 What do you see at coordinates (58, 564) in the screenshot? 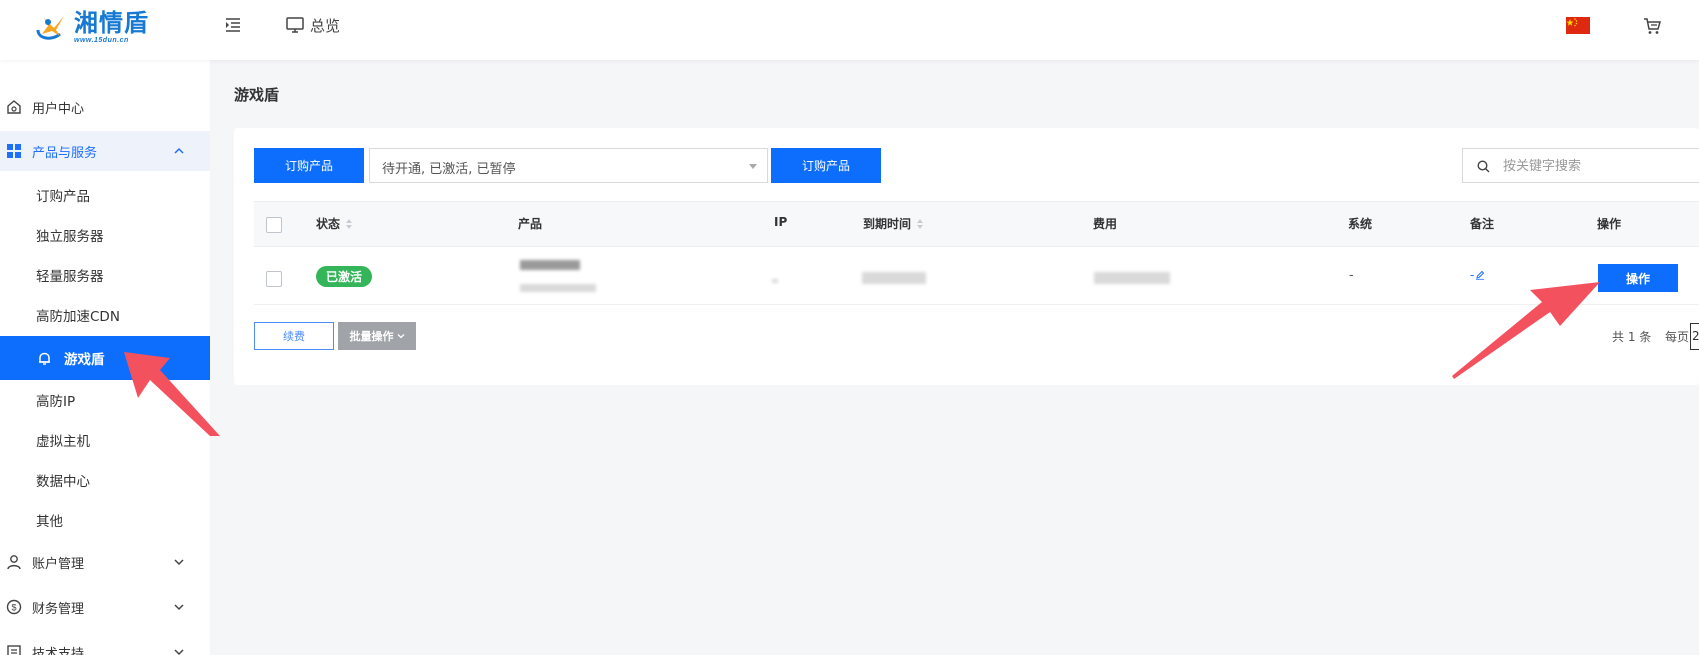
I see `sidebar-item-label: 账户管理` at bounding box center [58, 564].